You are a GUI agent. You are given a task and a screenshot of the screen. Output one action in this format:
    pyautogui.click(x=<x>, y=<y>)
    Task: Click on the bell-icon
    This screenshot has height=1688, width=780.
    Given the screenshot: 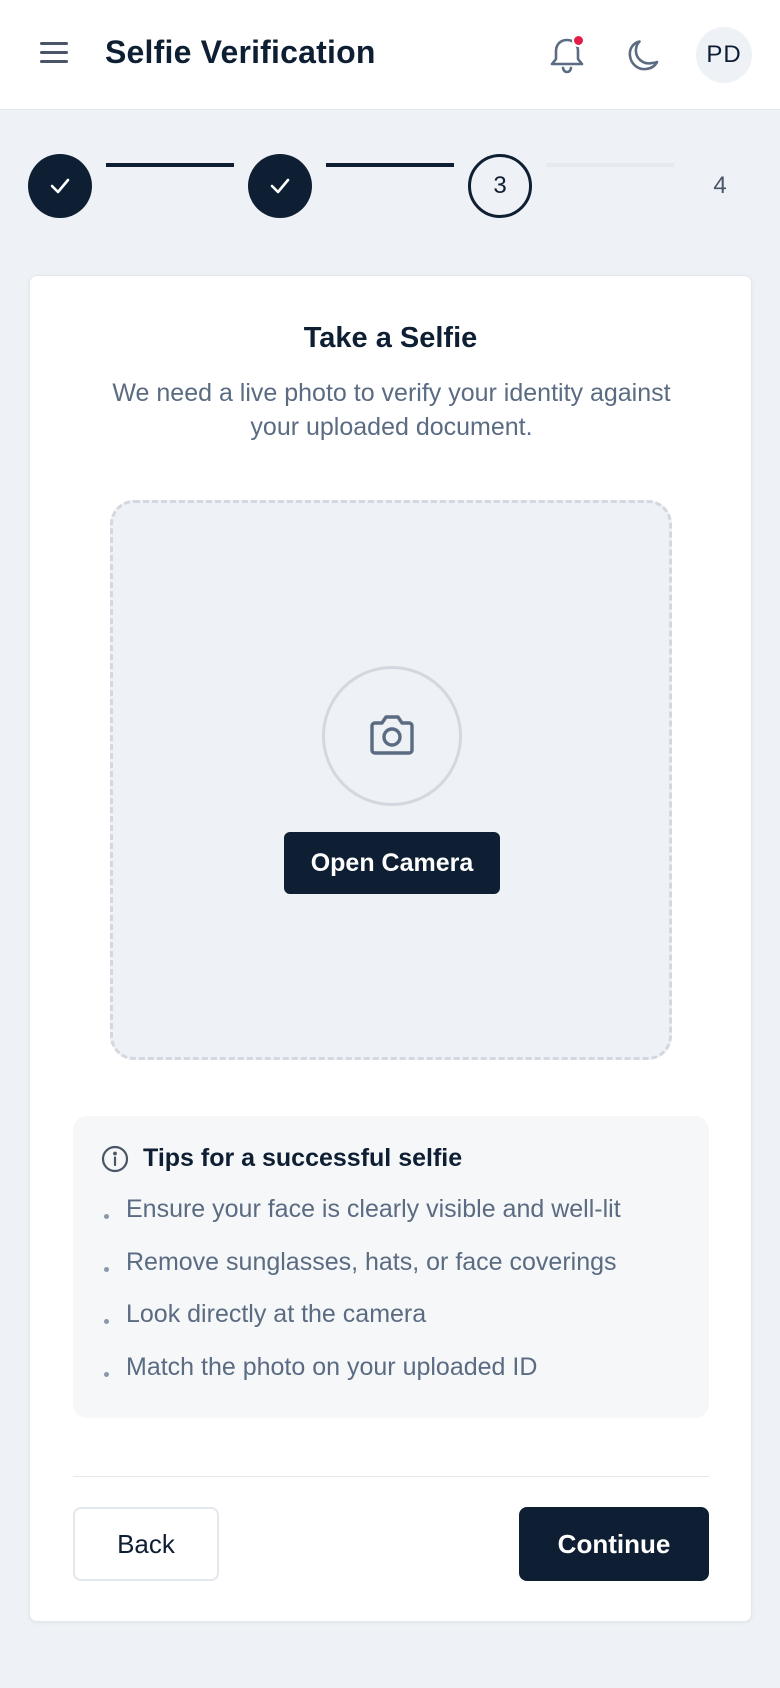 What is the action you would take?
    pyautogui.click(x=567, y=55)
    